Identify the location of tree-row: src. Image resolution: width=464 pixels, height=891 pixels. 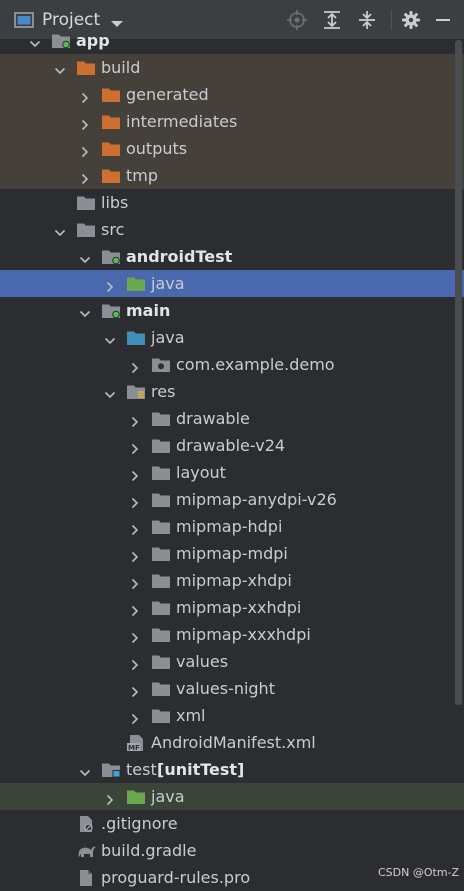
(232, 229).